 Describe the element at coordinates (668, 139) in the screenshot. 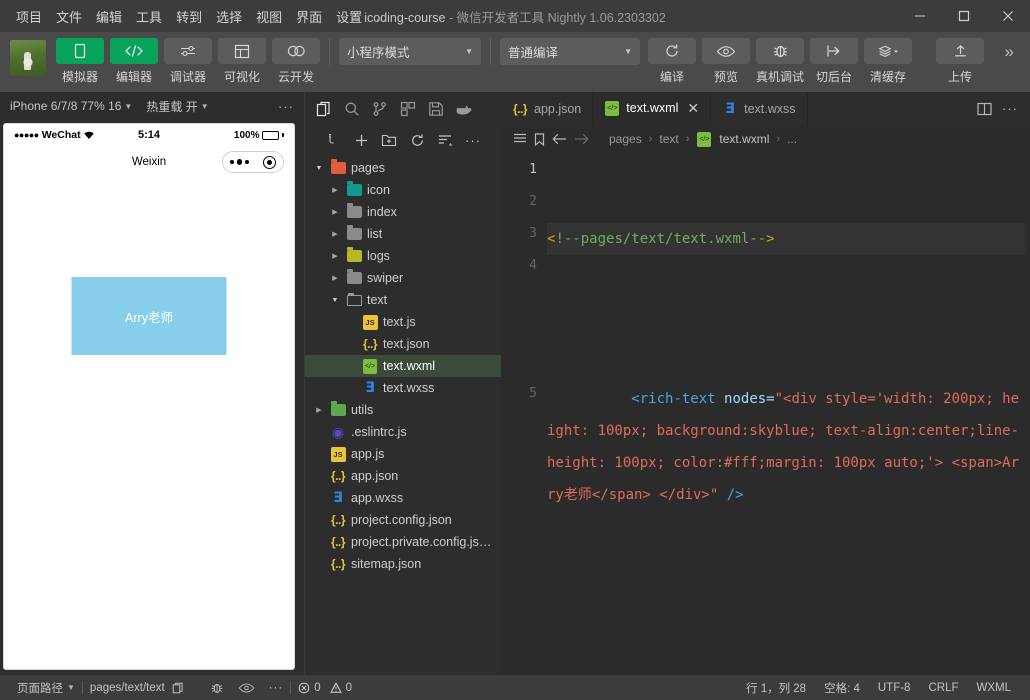

I see `breadcrumb-part-text: text` at that location.